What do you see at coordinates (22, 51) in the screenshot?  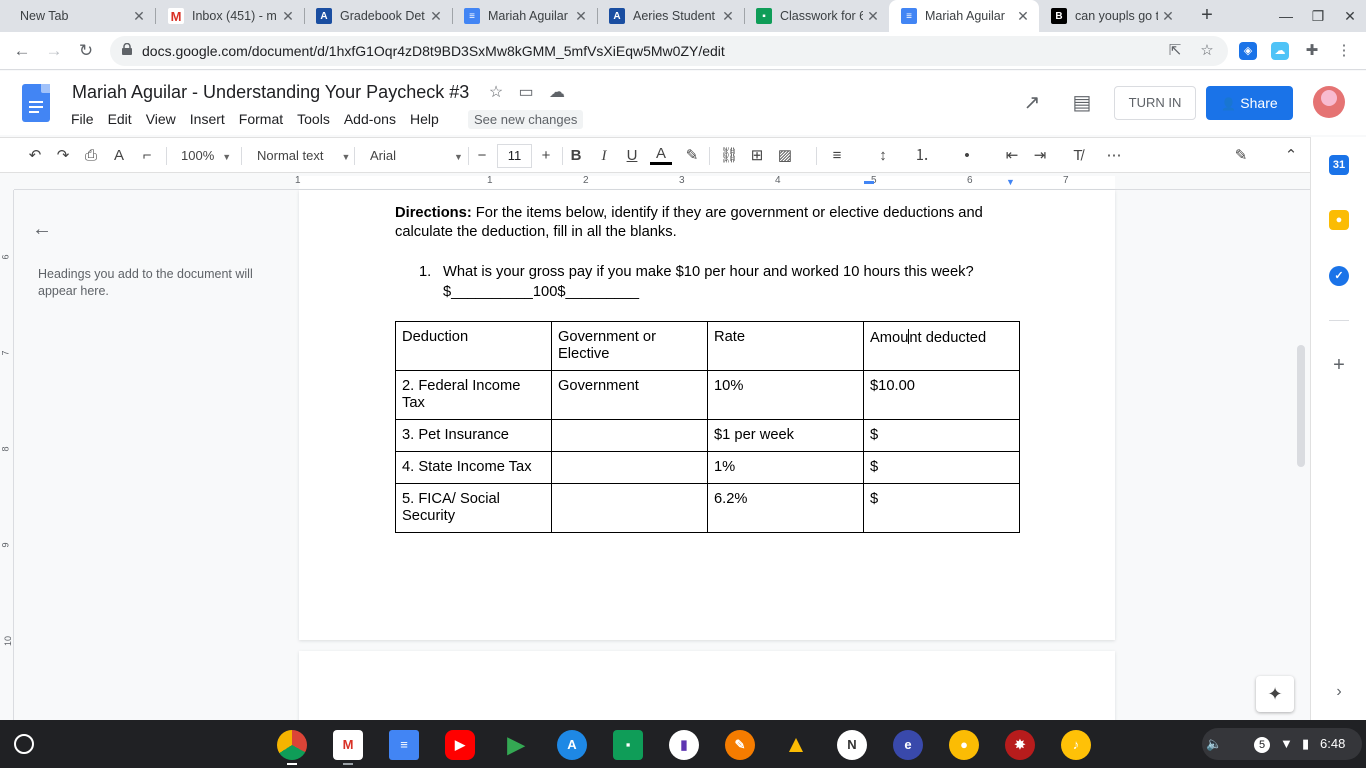 I see `back-icon: ←` at bounding box center [22, 51].